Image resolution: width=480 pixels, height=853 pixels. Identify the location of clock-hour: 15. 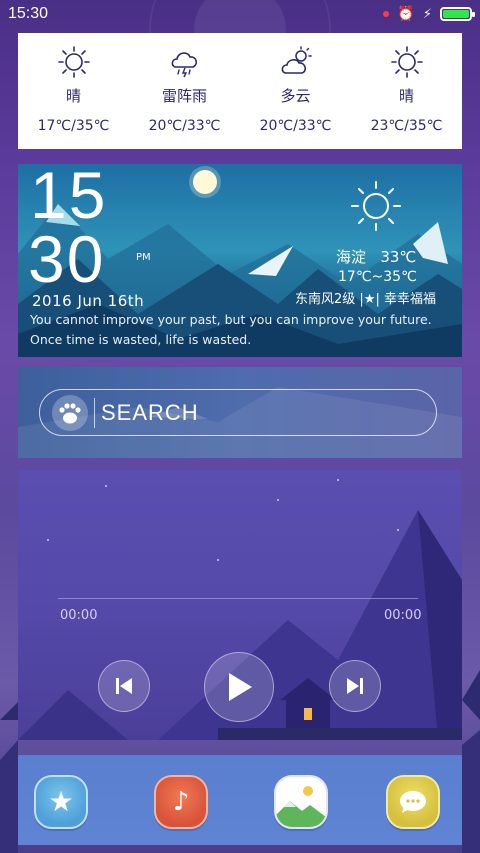
(69, 198).